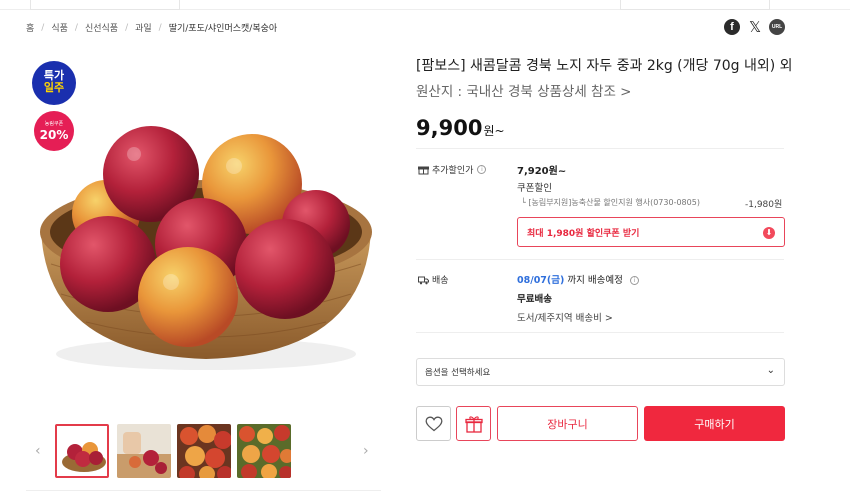 Image resolution: width=850 pixels, height=494 pixels. I want to click on truck-icon, so click(423, 280).